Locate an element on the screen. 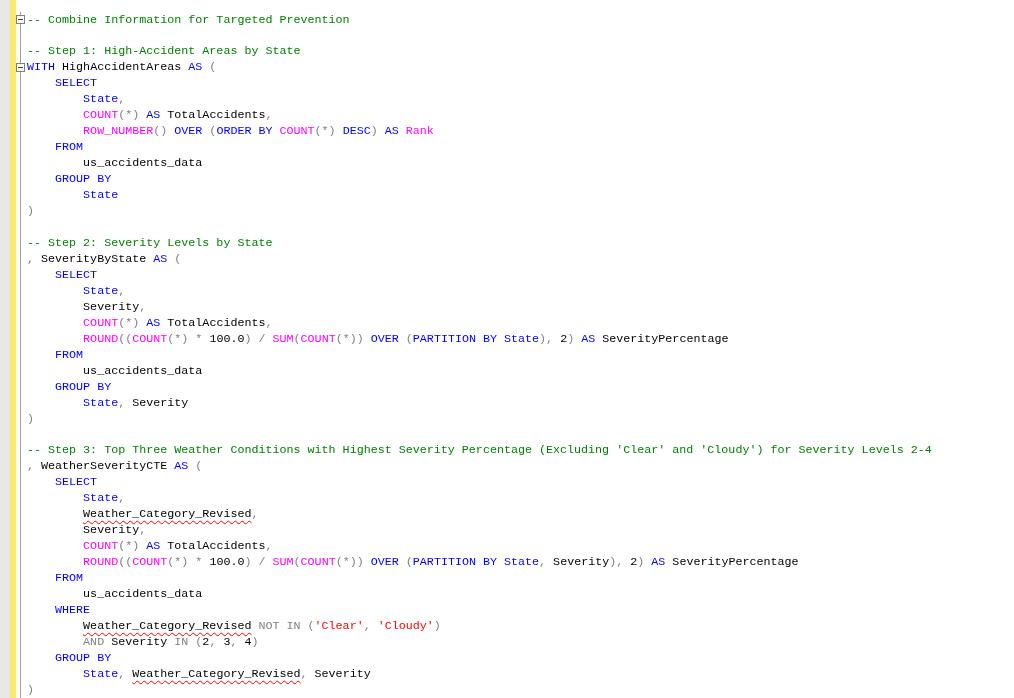 Image resolution: width=1014 pixels, height=698 pixels. code-line: AND Severity IN (2, 3, 4) is located at coordinates (170, 642).